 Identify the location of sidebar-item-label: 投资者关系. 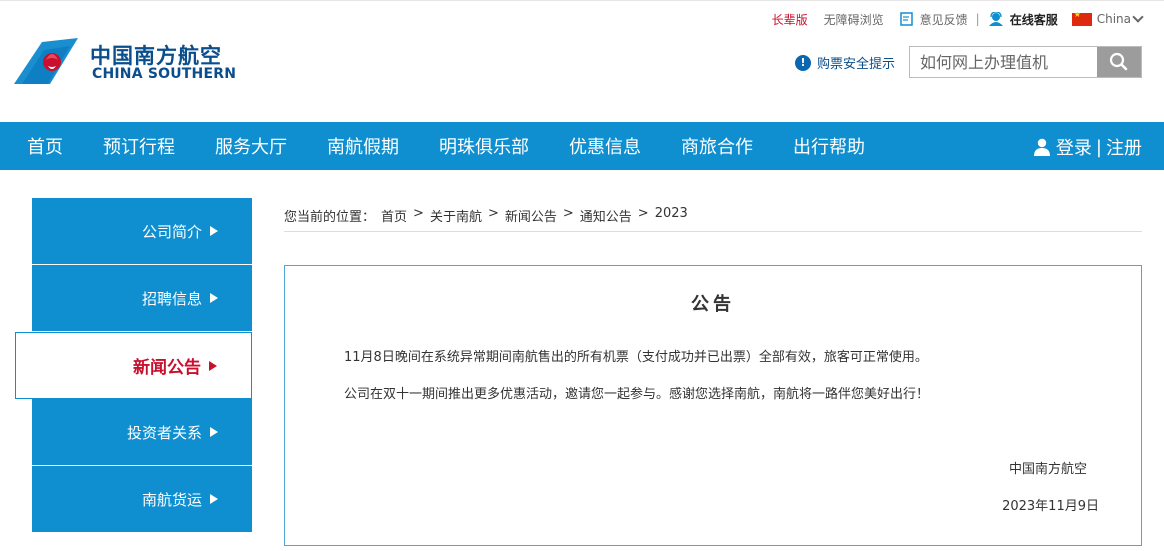
(164, 432).